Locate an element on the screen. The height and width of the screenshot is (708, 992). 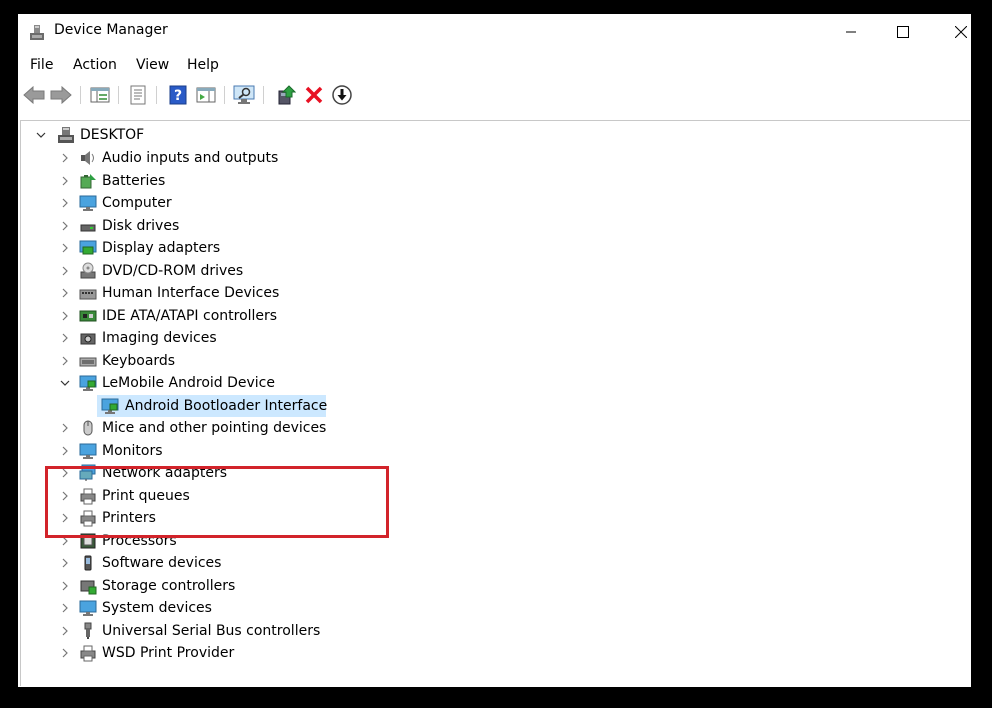
tree-category-label: Software devices is located at coordinates (162, 563).